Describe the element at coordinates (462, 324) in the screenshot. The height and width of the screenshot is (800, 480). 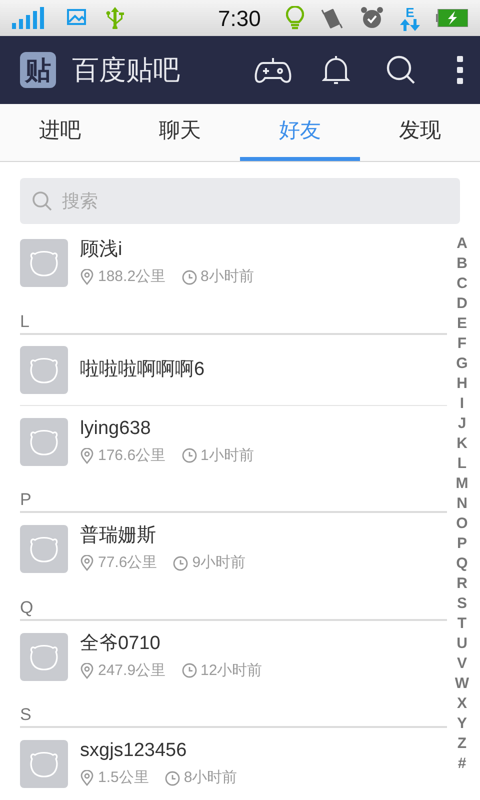
I see `index-letter: E` at that location.